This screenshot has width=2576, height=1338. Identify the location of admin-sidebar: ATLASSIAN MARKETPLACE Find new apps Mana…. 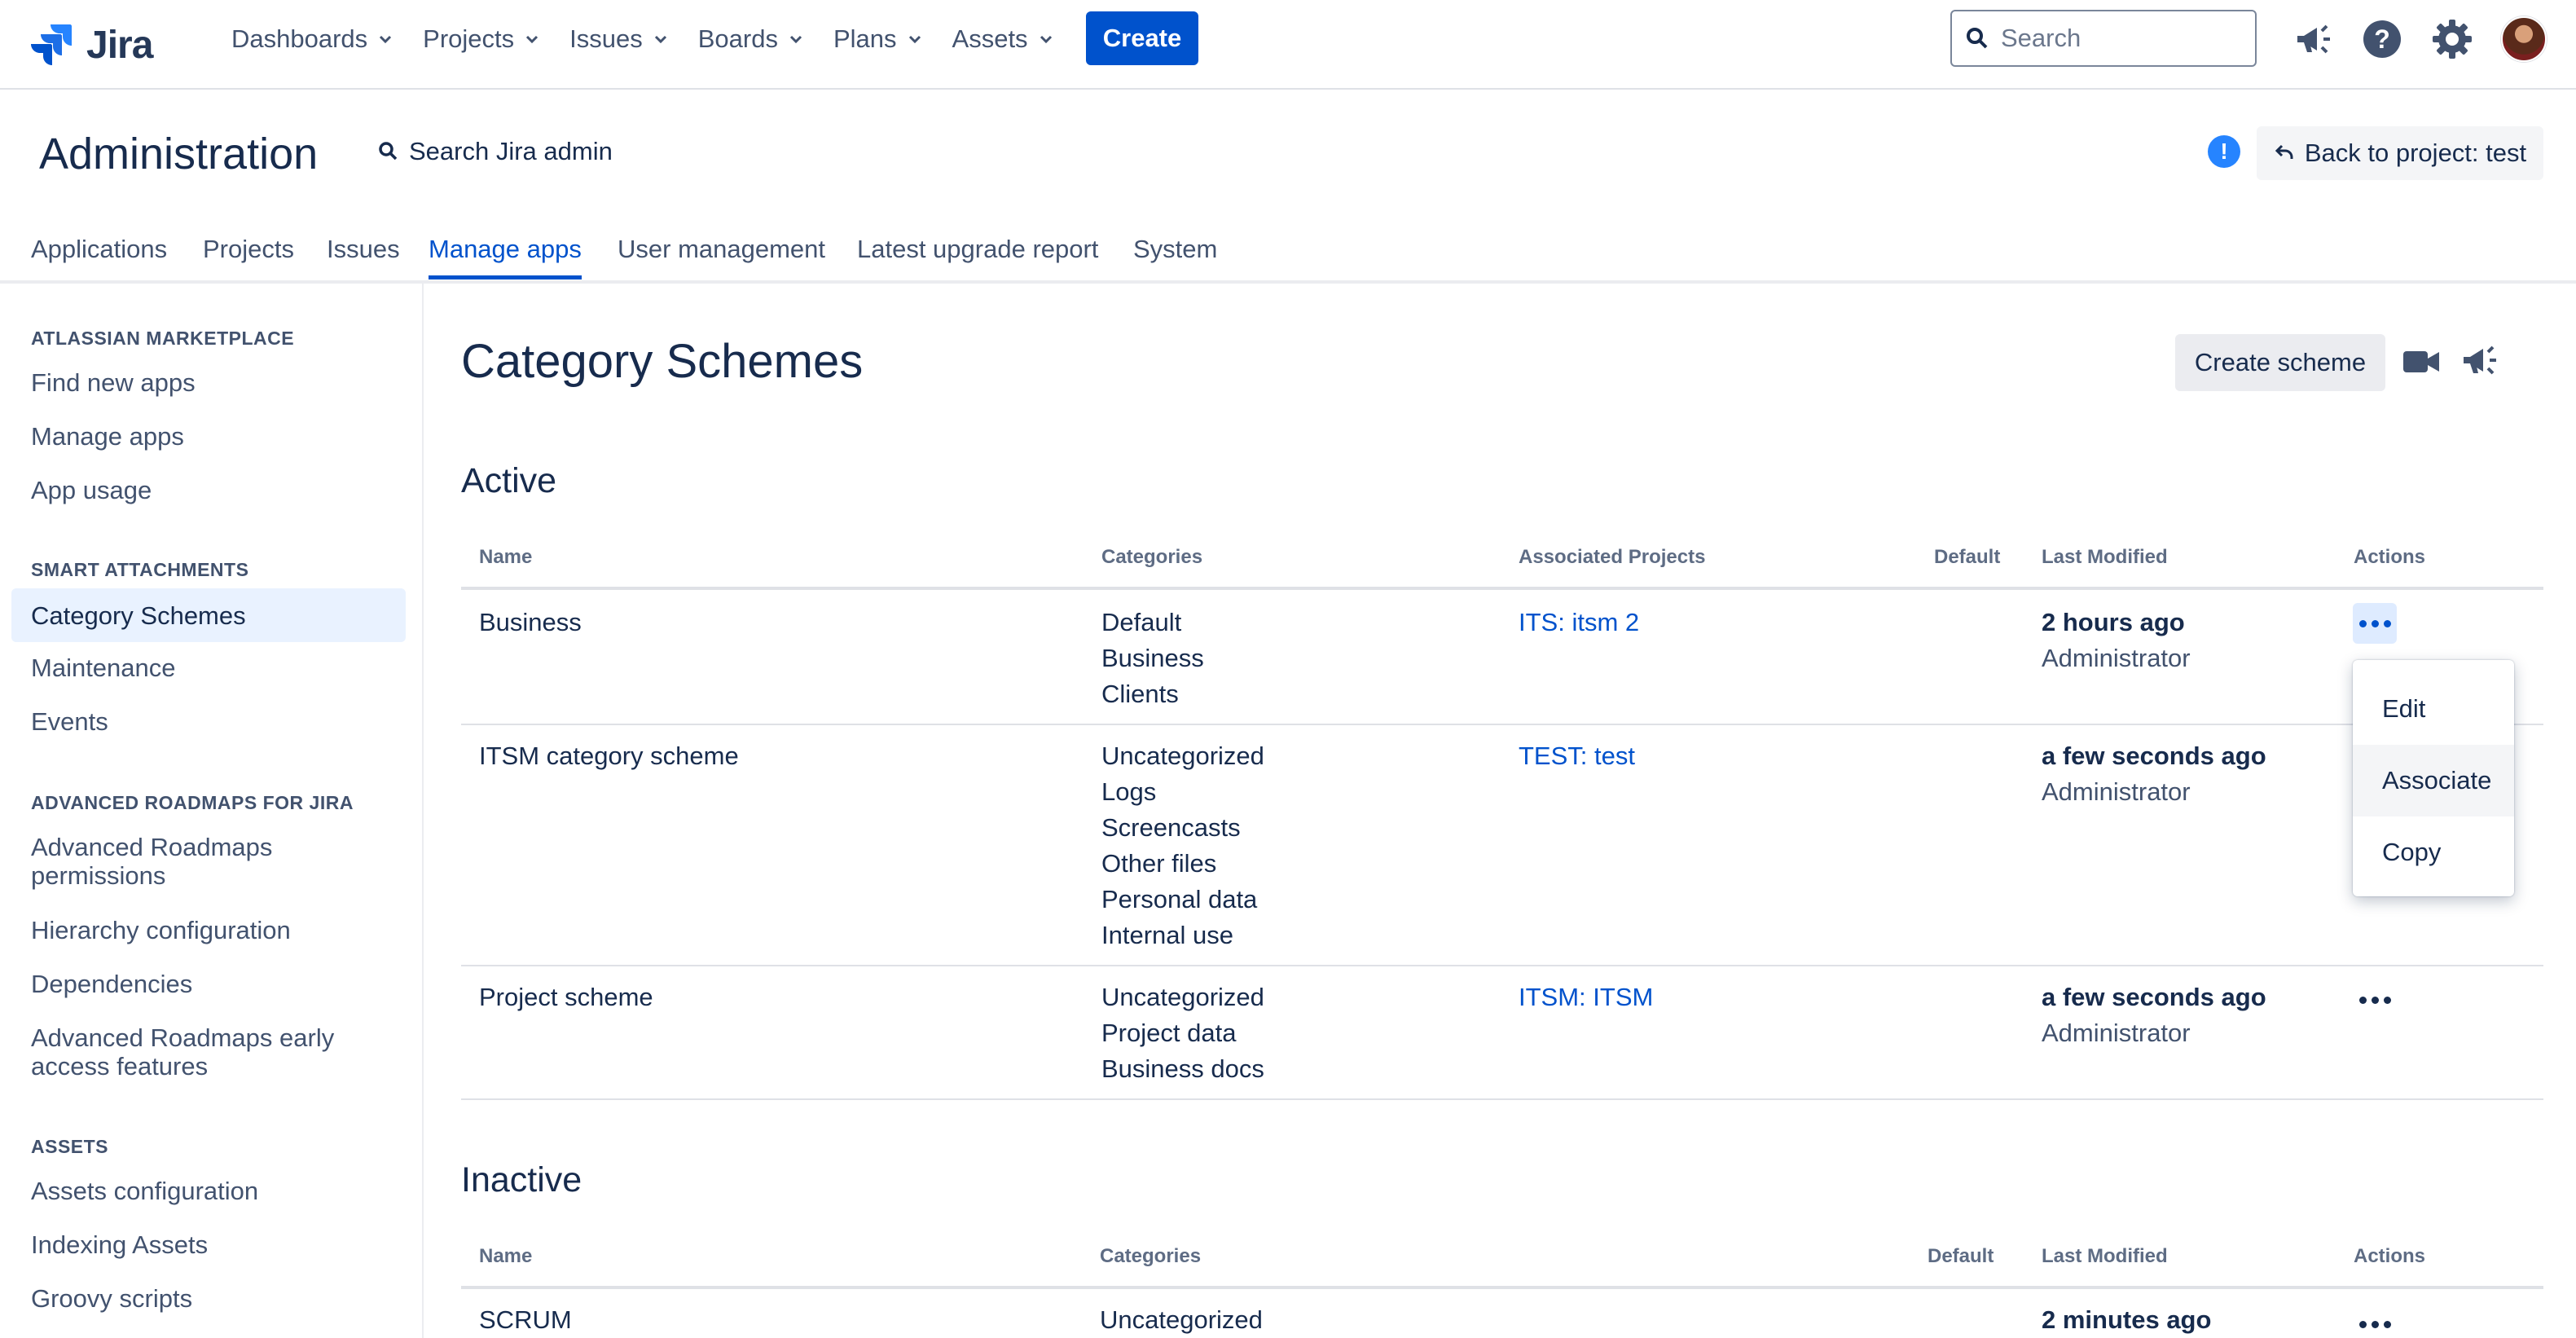
(212, 811).